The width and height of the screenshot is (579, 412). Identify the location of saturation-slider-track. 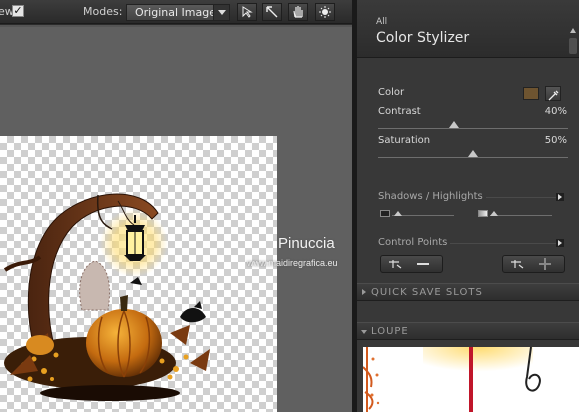
(473, 157).